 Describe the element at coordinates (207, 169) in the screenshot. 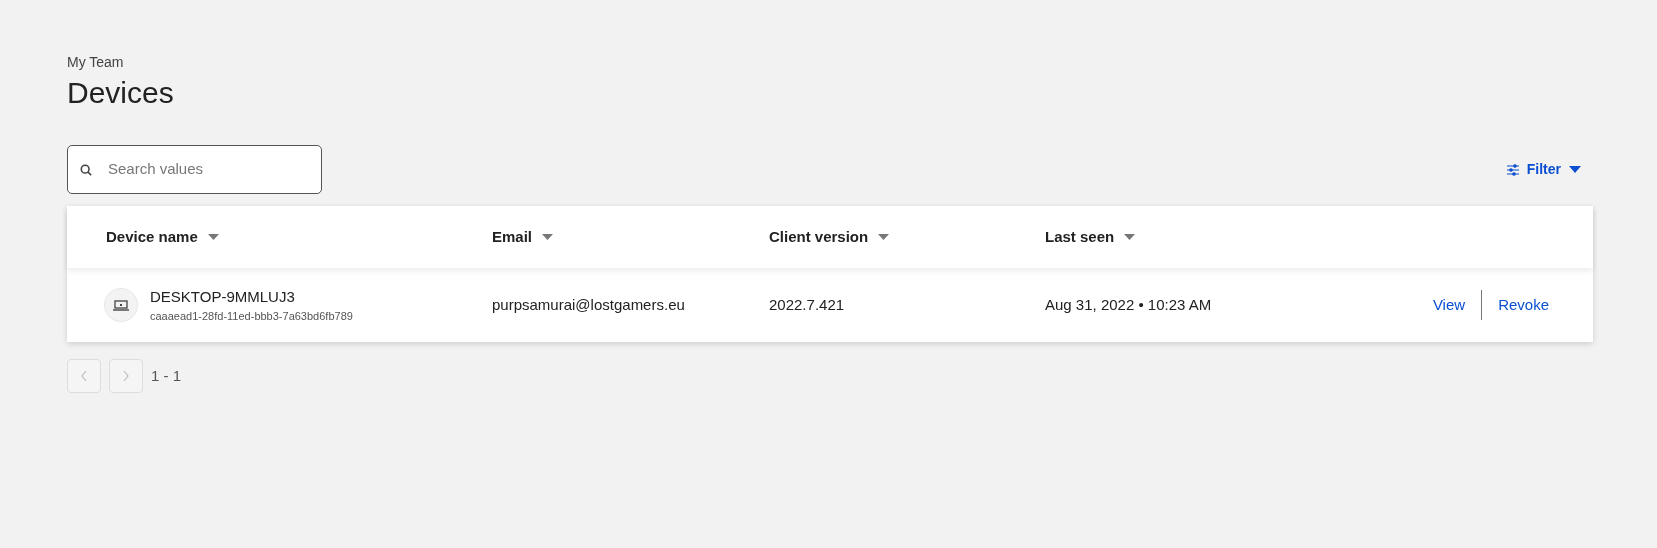

I see `search-input: Search values` at that location.